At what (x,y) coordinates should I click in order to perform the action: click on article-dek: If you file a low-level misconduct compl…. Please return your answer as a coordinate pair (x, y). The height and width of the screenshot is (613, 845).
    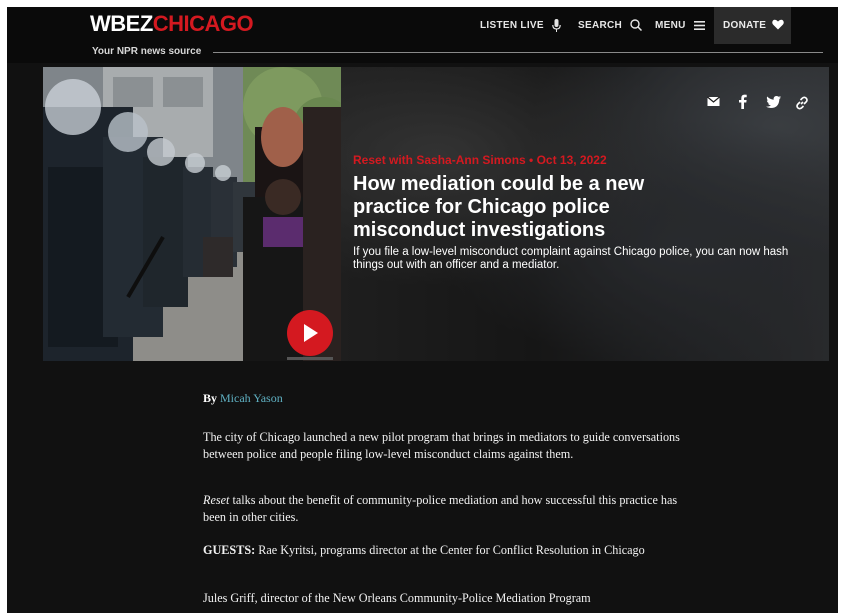
    Looking at the image, I should click on (571, 258).